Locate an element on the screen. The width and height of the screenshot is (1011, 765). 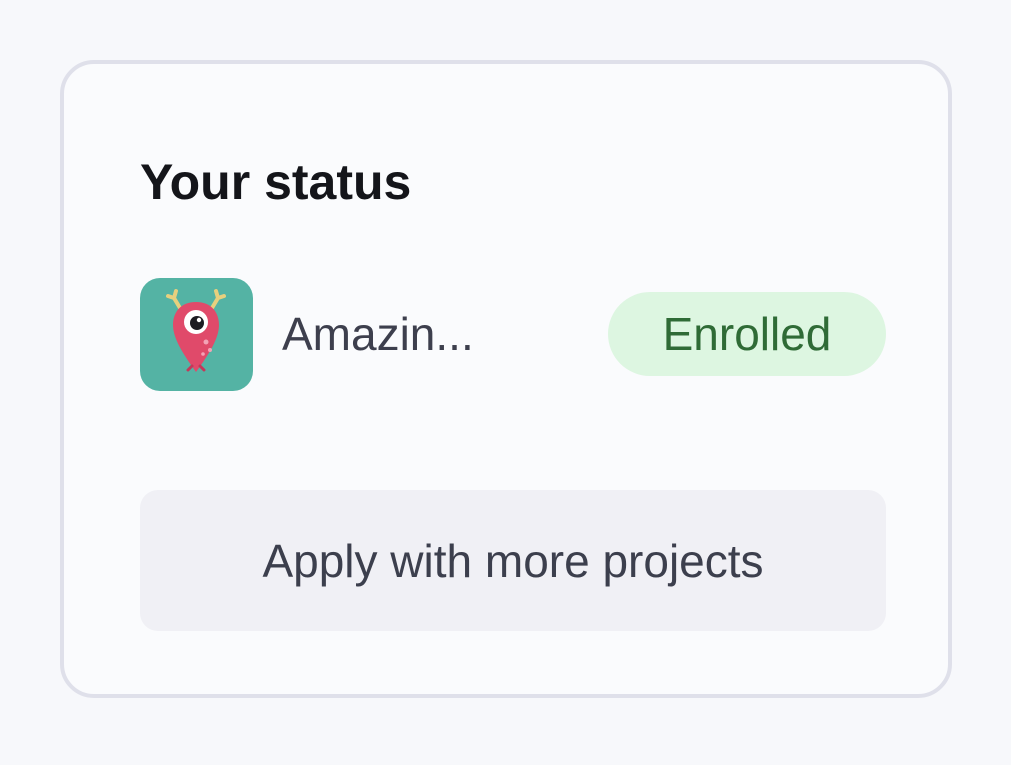
apply-more-projects-label: Apply with more projects is located at coordinates (513, 560).